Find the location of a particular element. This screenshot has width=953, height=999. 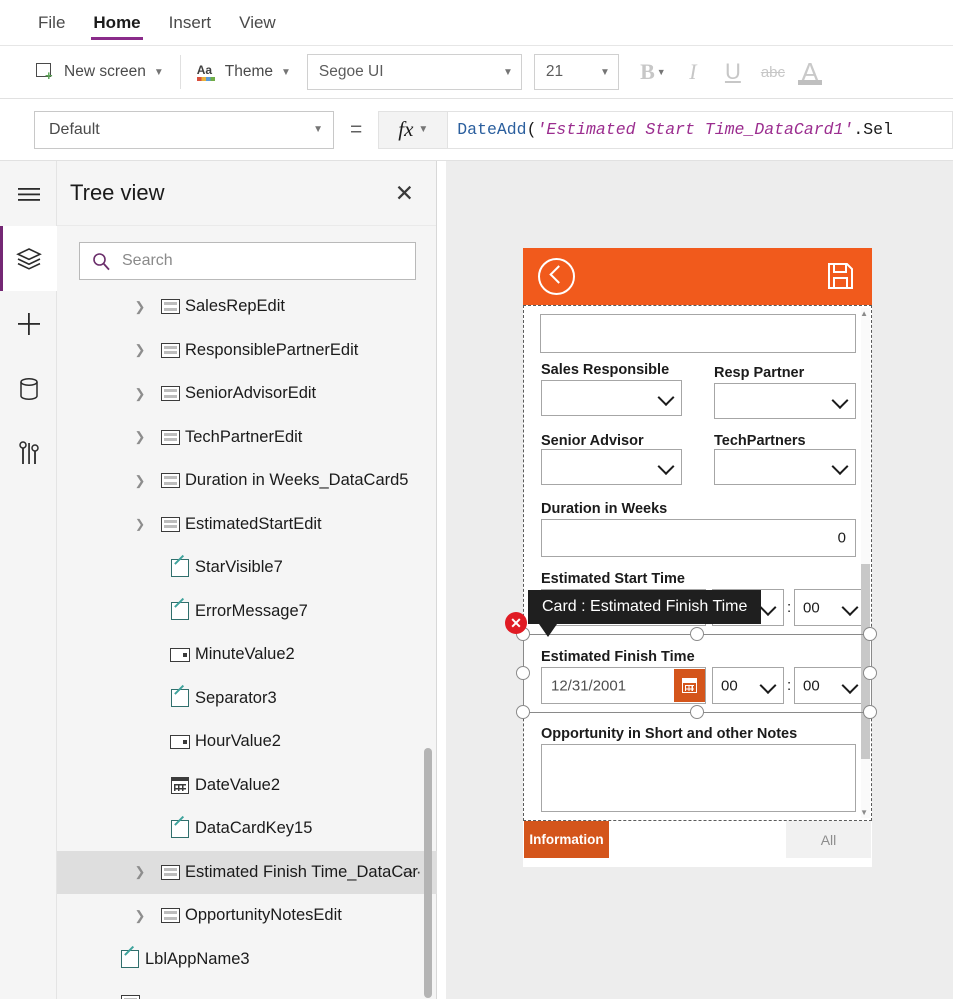

card-icon is located at coordinates (170, 916).